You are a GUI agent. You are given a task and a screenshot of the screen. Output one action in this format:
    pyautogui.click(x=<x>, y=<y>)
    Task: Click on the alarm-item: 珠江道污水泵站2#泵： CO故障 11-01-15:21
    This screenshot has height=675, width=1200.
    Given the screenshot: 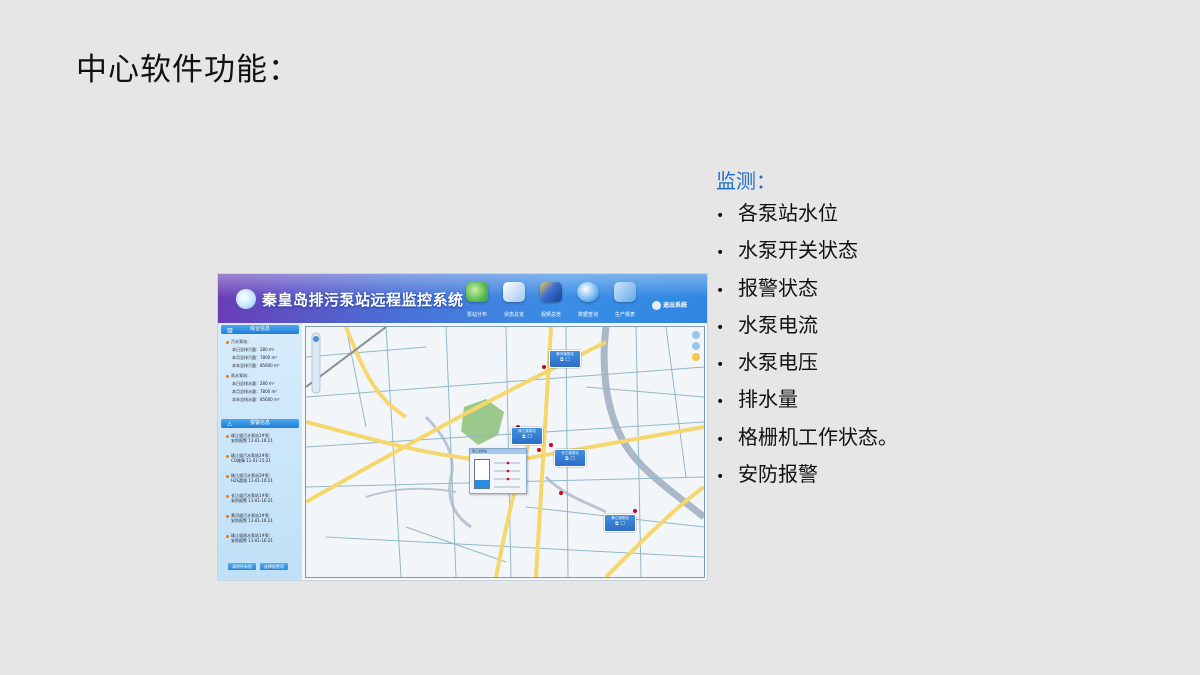 What is the action you would take?
    pyautogui.click(x=249, y=458)
    